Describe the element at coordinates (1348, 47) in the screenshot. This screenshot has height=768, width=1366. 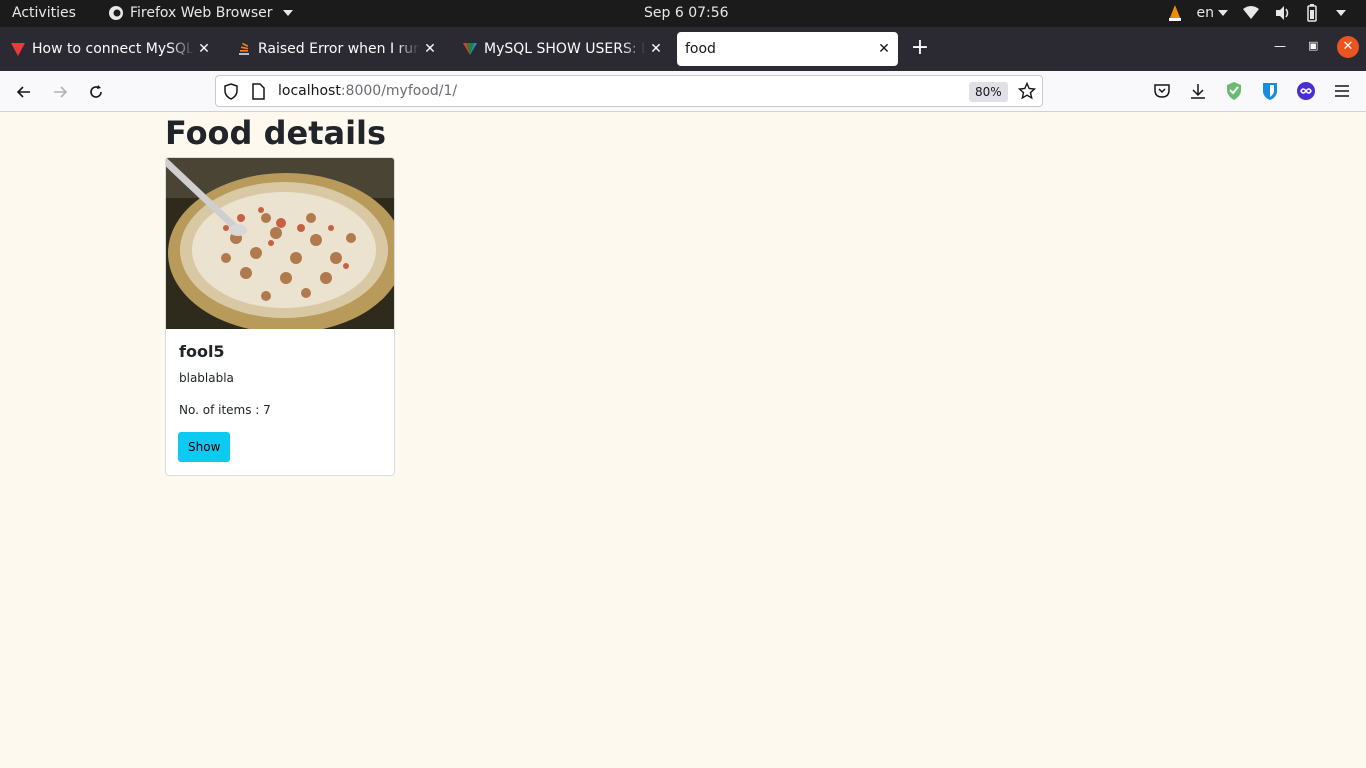
I see `close-window-button: ✕` at that location.